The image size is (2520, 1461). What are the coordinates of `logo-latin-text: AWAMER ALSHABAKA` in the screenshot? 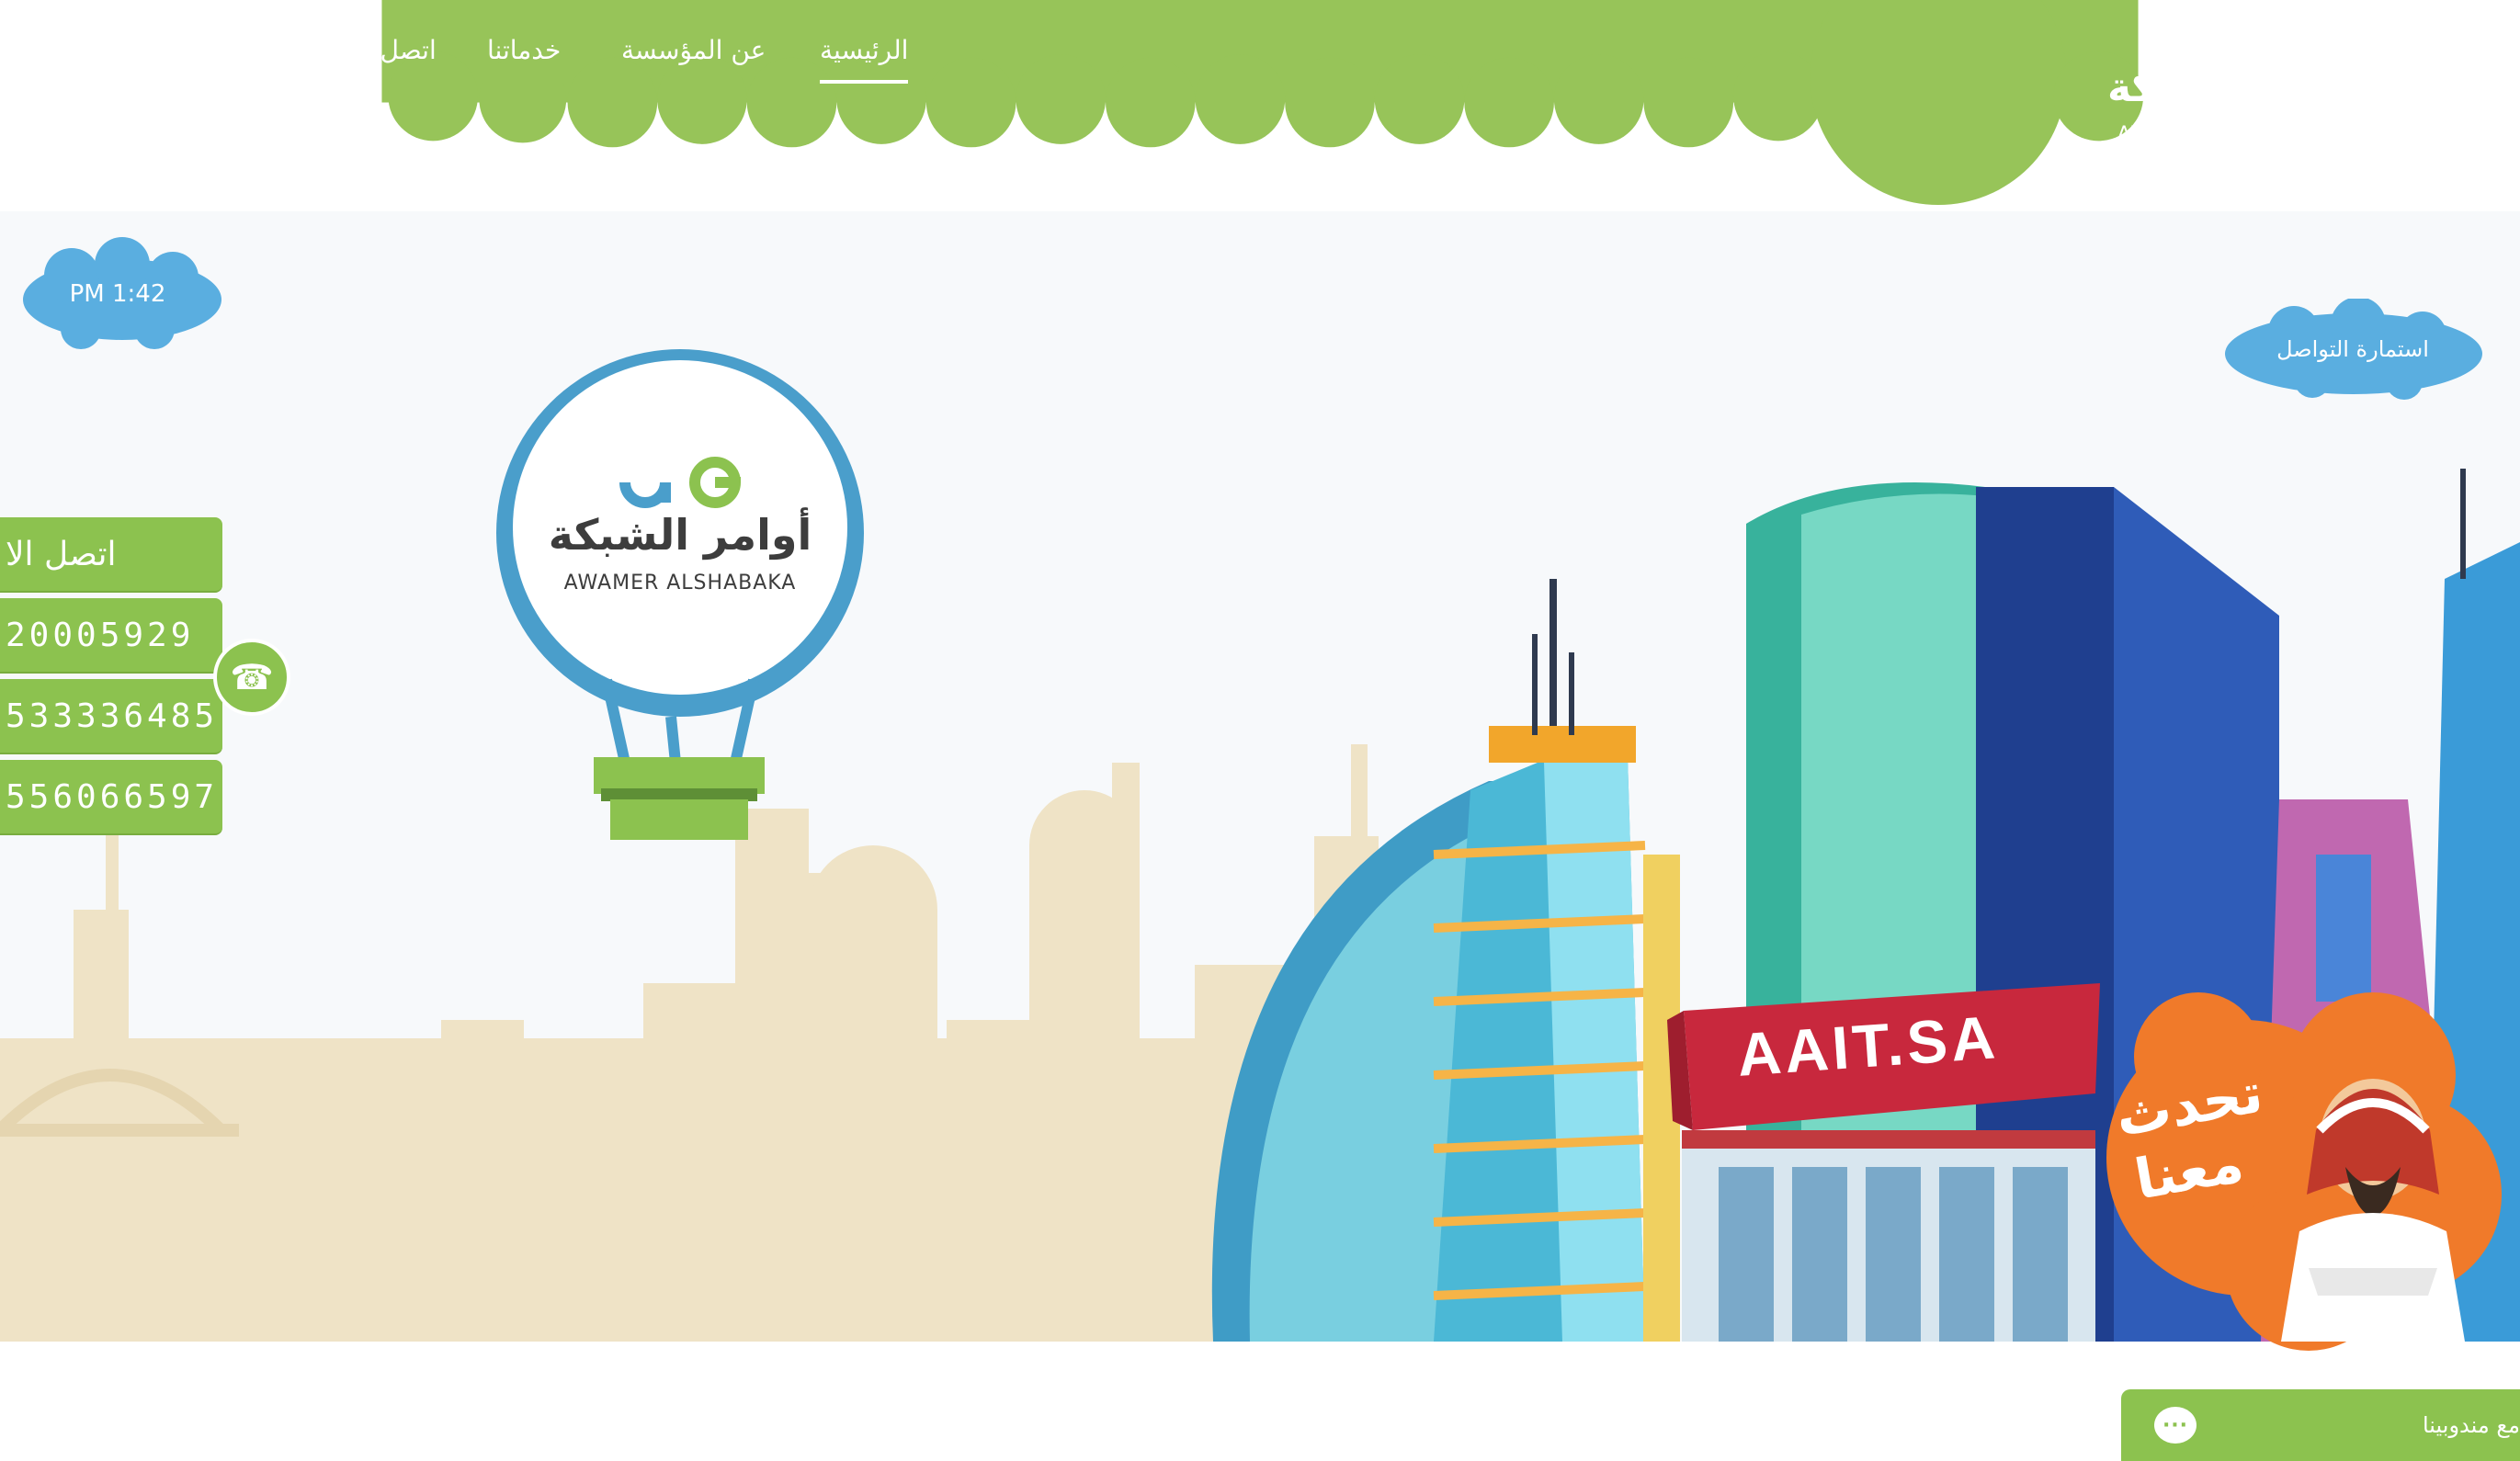 It's located at (2233, 134).